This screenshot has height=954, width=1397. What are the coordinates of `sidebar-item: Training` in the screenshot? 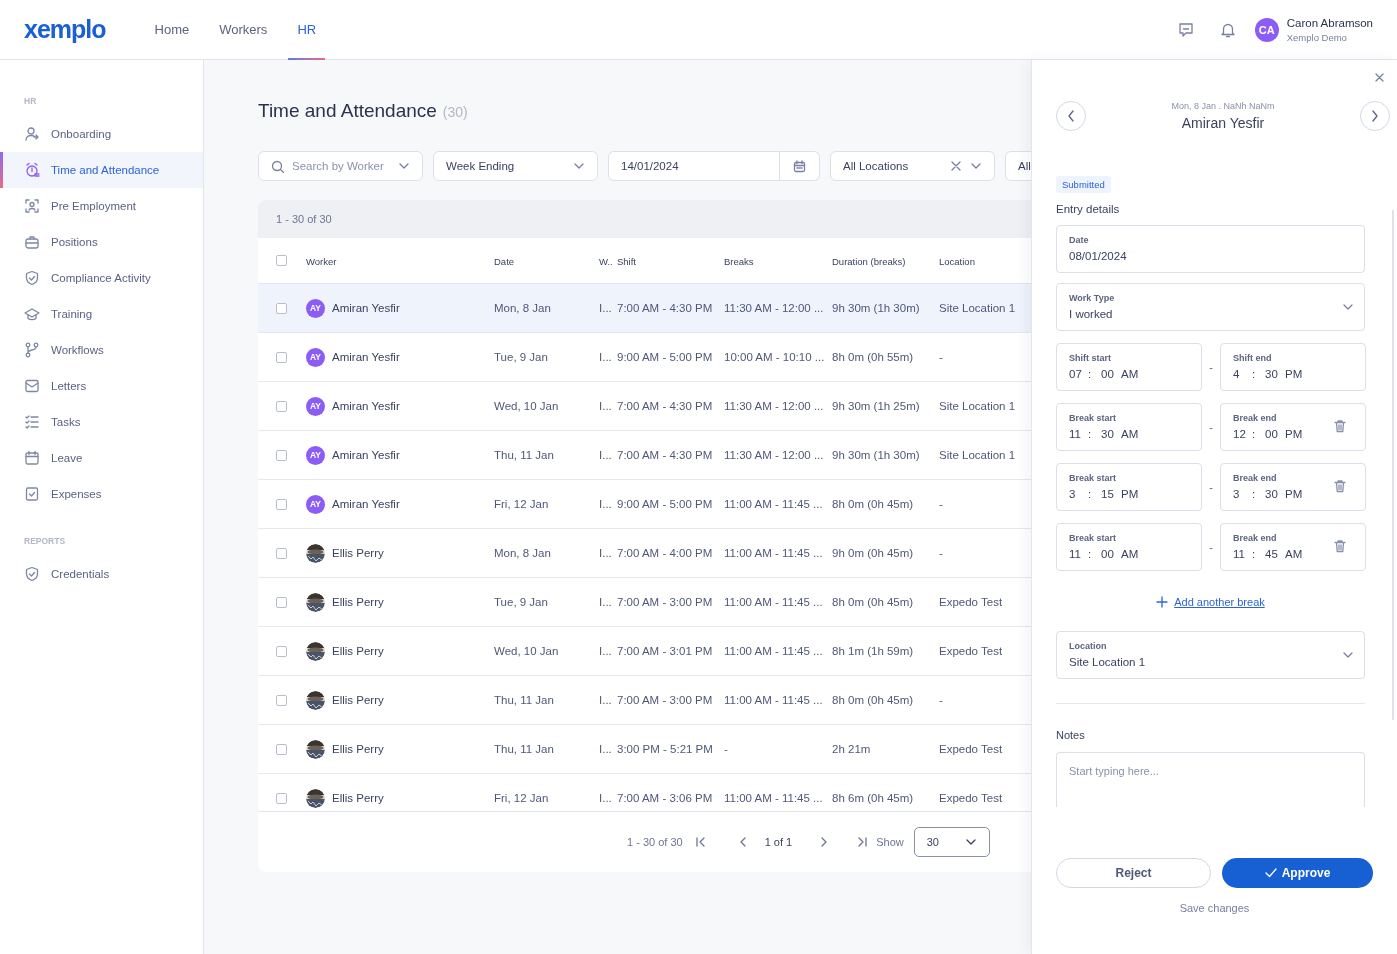 It's located at (101, 314).